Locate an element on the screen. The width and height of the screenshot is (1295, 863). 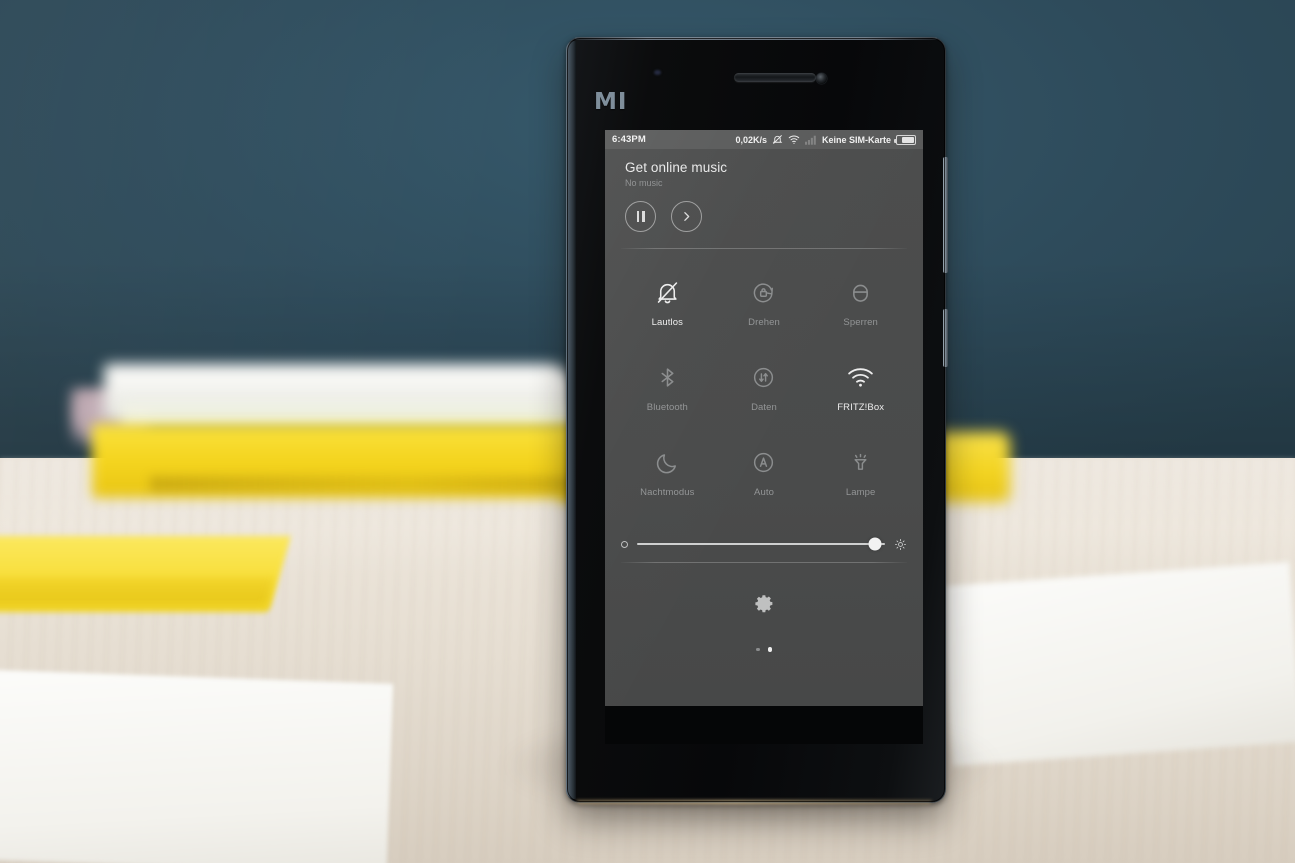
music-controls is located at coordinates (764, 216).